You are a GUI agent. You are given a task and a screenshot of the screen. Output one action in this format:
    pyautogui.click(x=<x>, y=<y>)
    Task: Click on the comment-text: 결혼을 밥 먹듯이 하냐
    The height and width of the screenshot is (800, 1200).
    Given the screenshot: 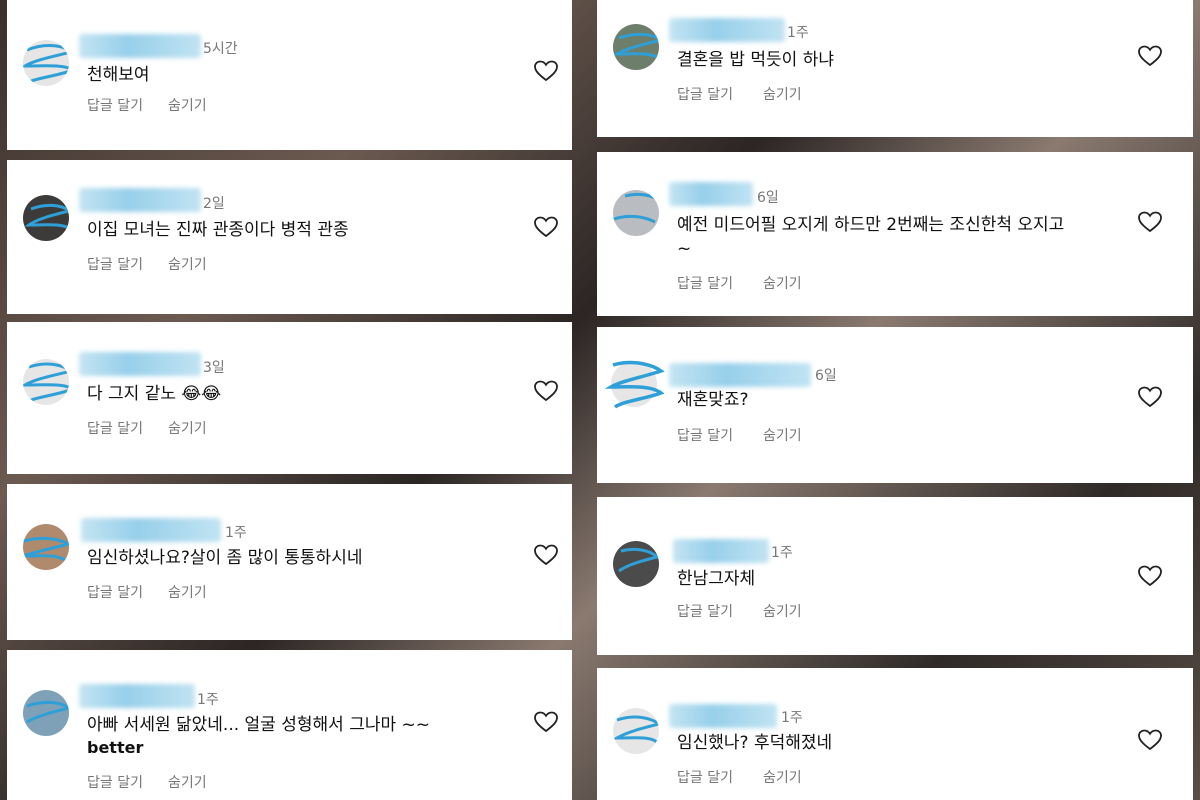 What is the action you would take?
    pyautogui.click(x=755, y=60)
    